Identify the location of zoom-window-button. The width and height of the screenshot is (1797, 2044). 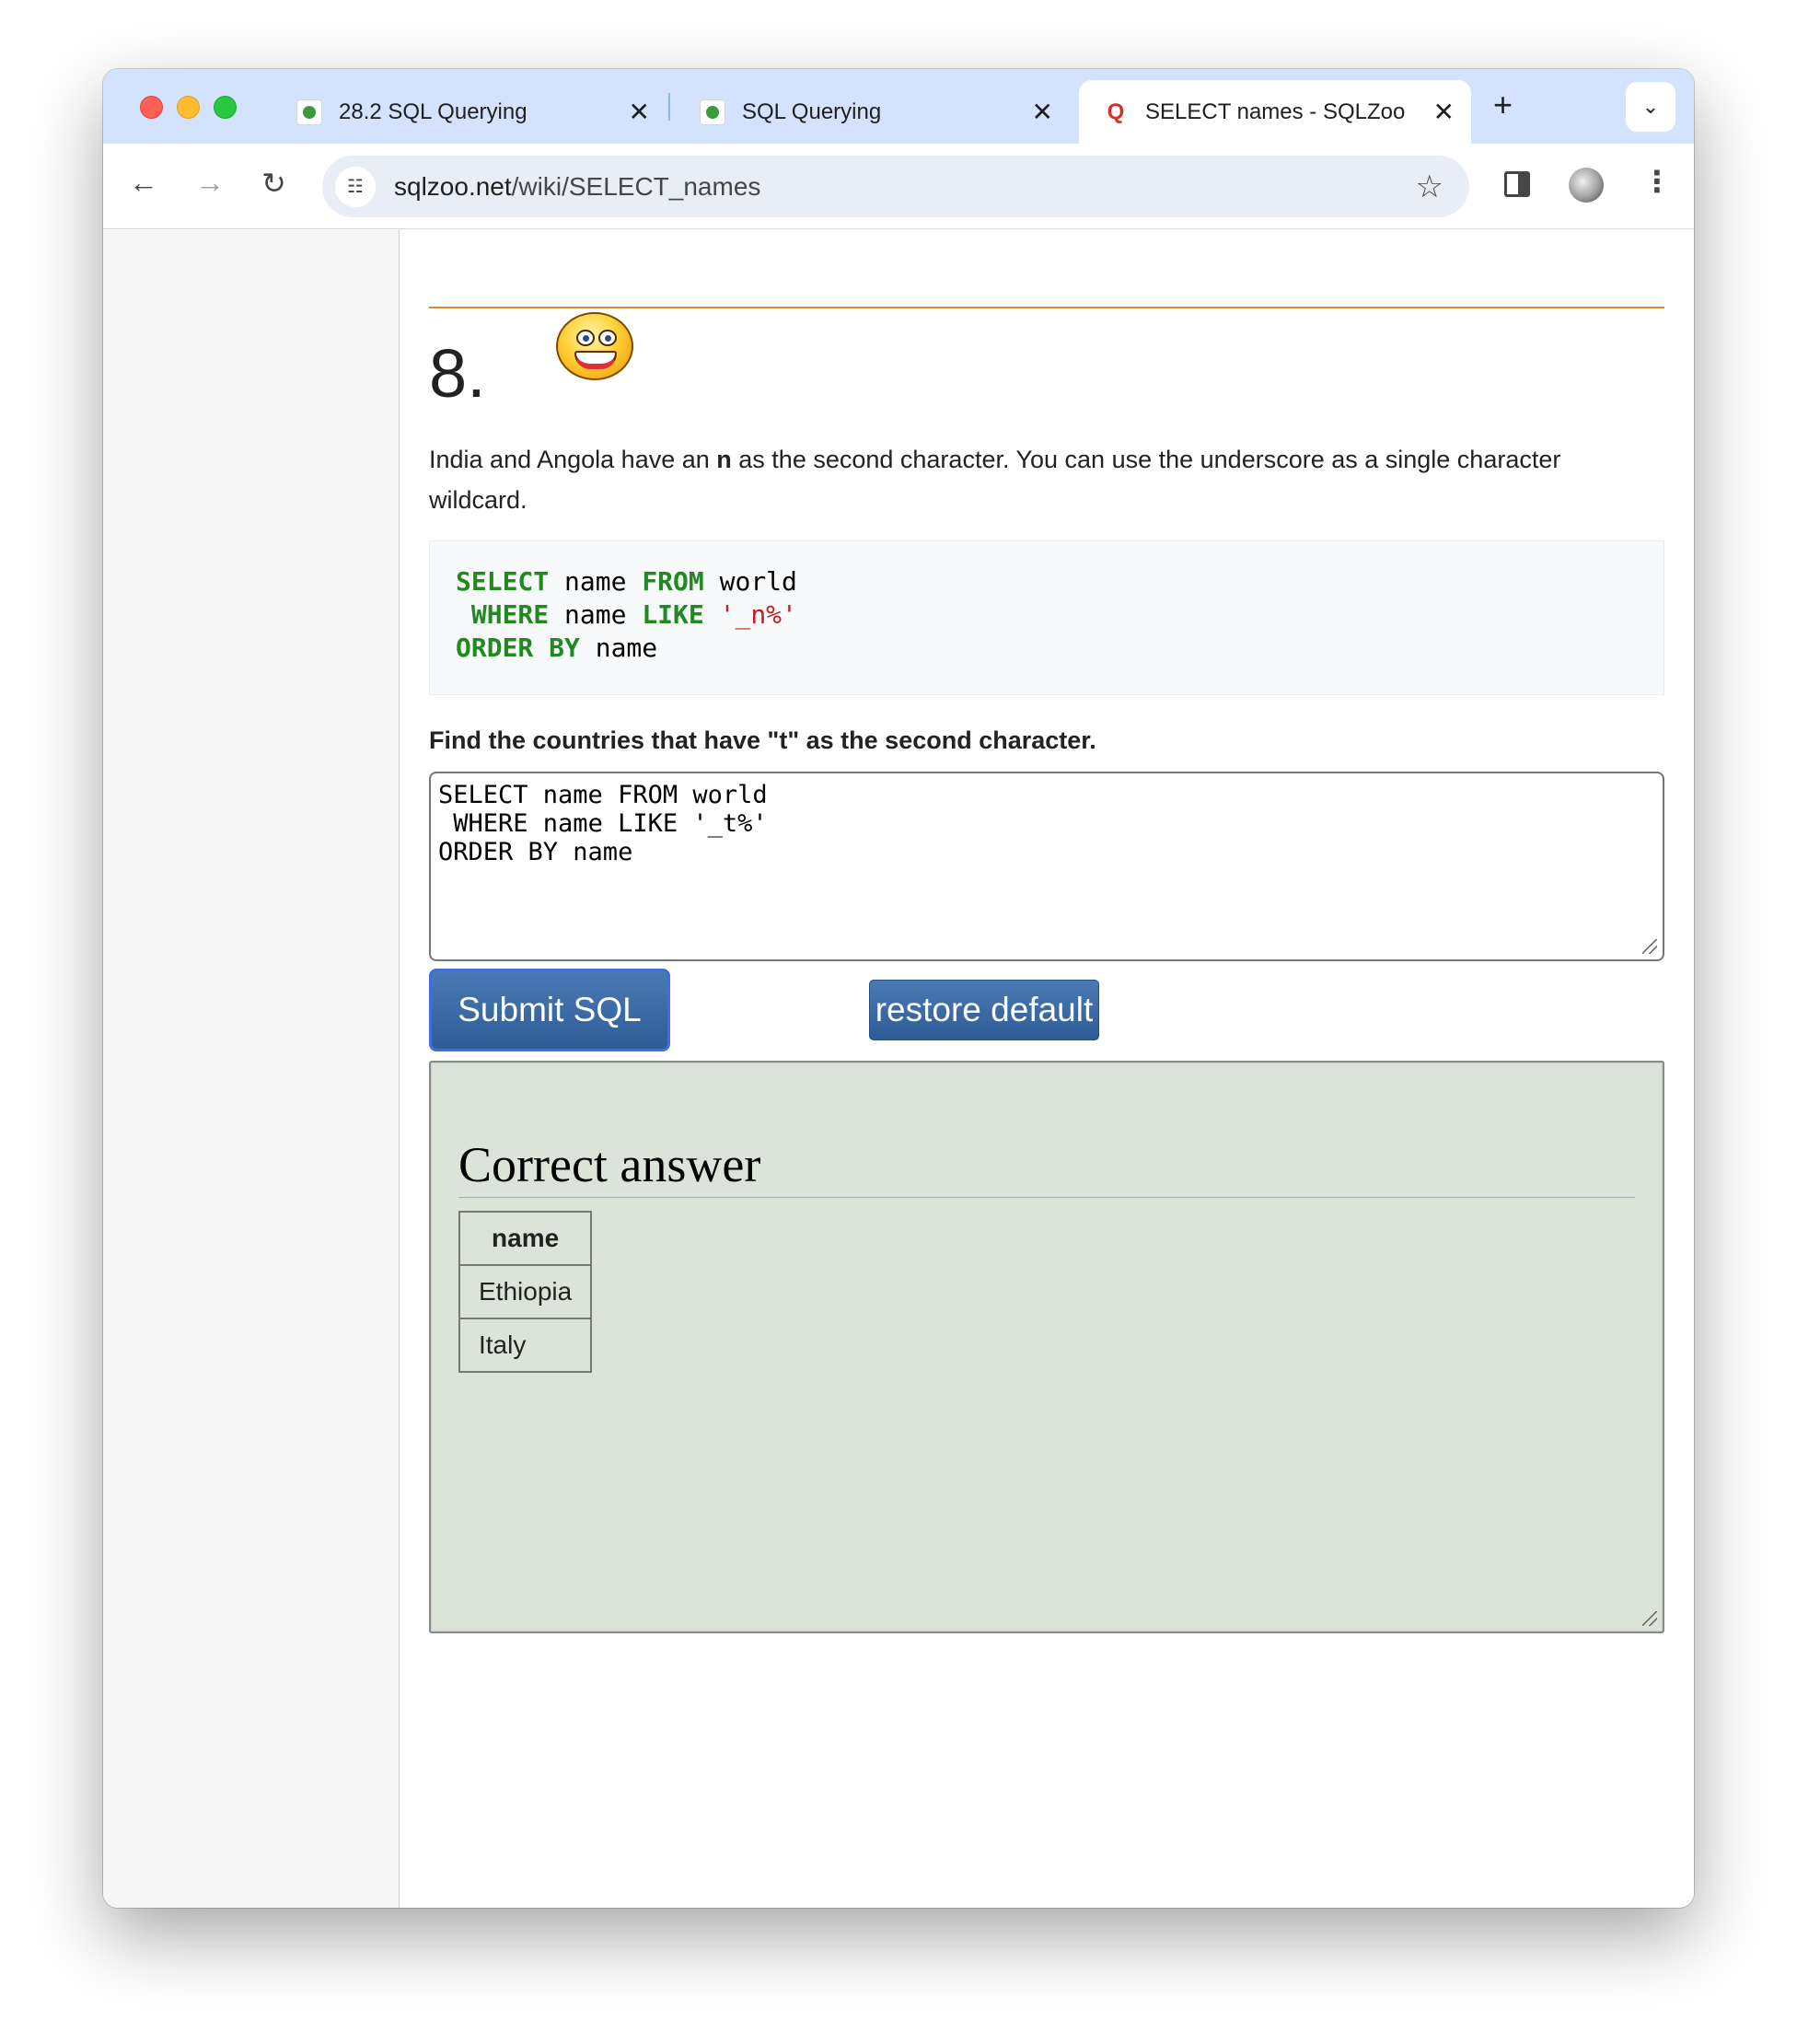
(225, 107).